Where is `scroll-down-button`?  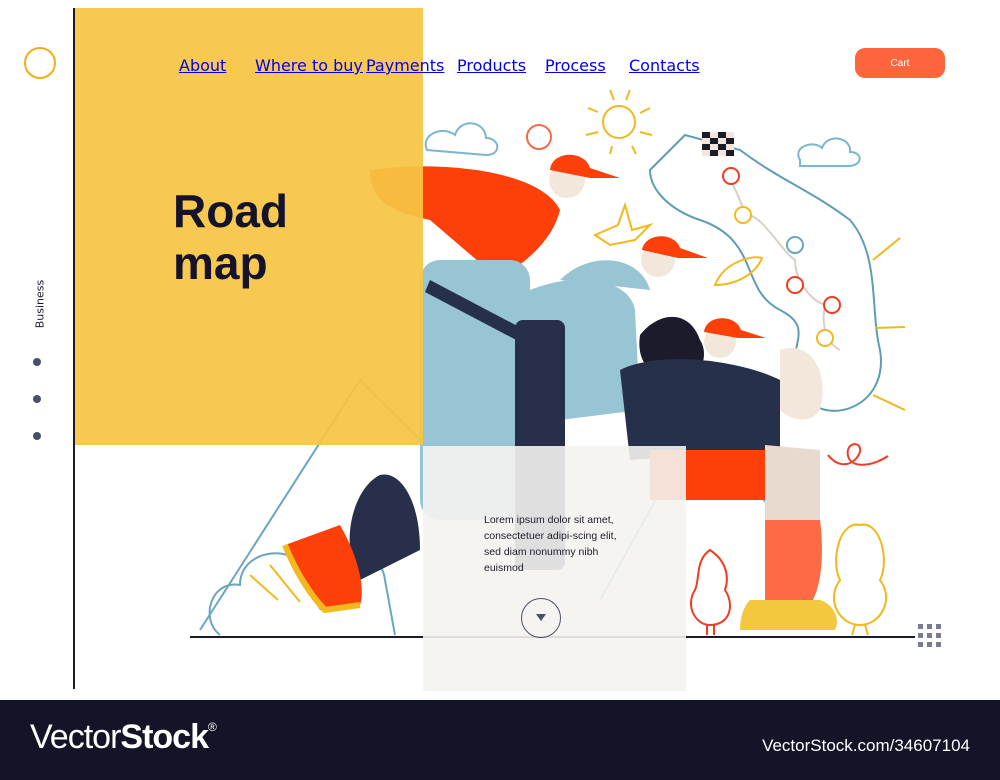 scroll-down-button is located at coordinates (541, 618).